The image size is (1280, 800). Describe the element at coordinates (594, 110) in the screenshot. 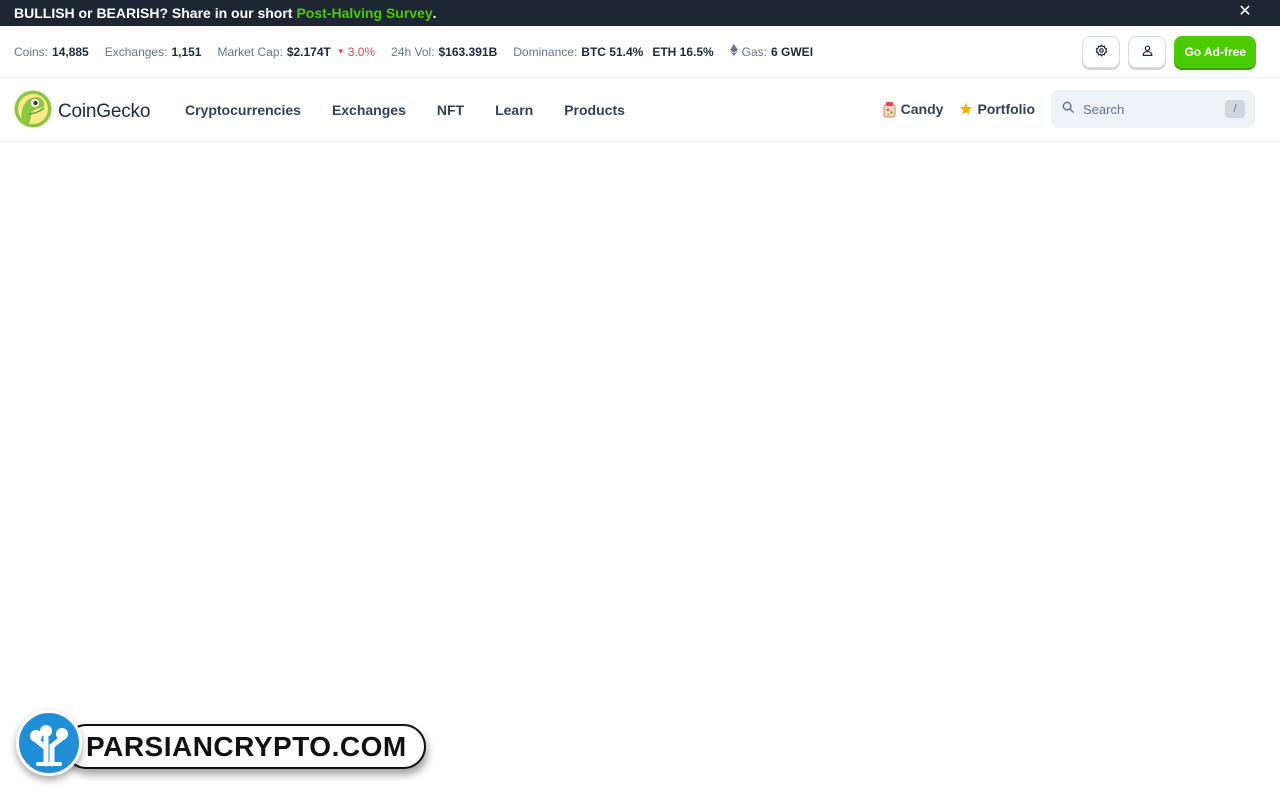

I see `nav-products: Products` at that location.